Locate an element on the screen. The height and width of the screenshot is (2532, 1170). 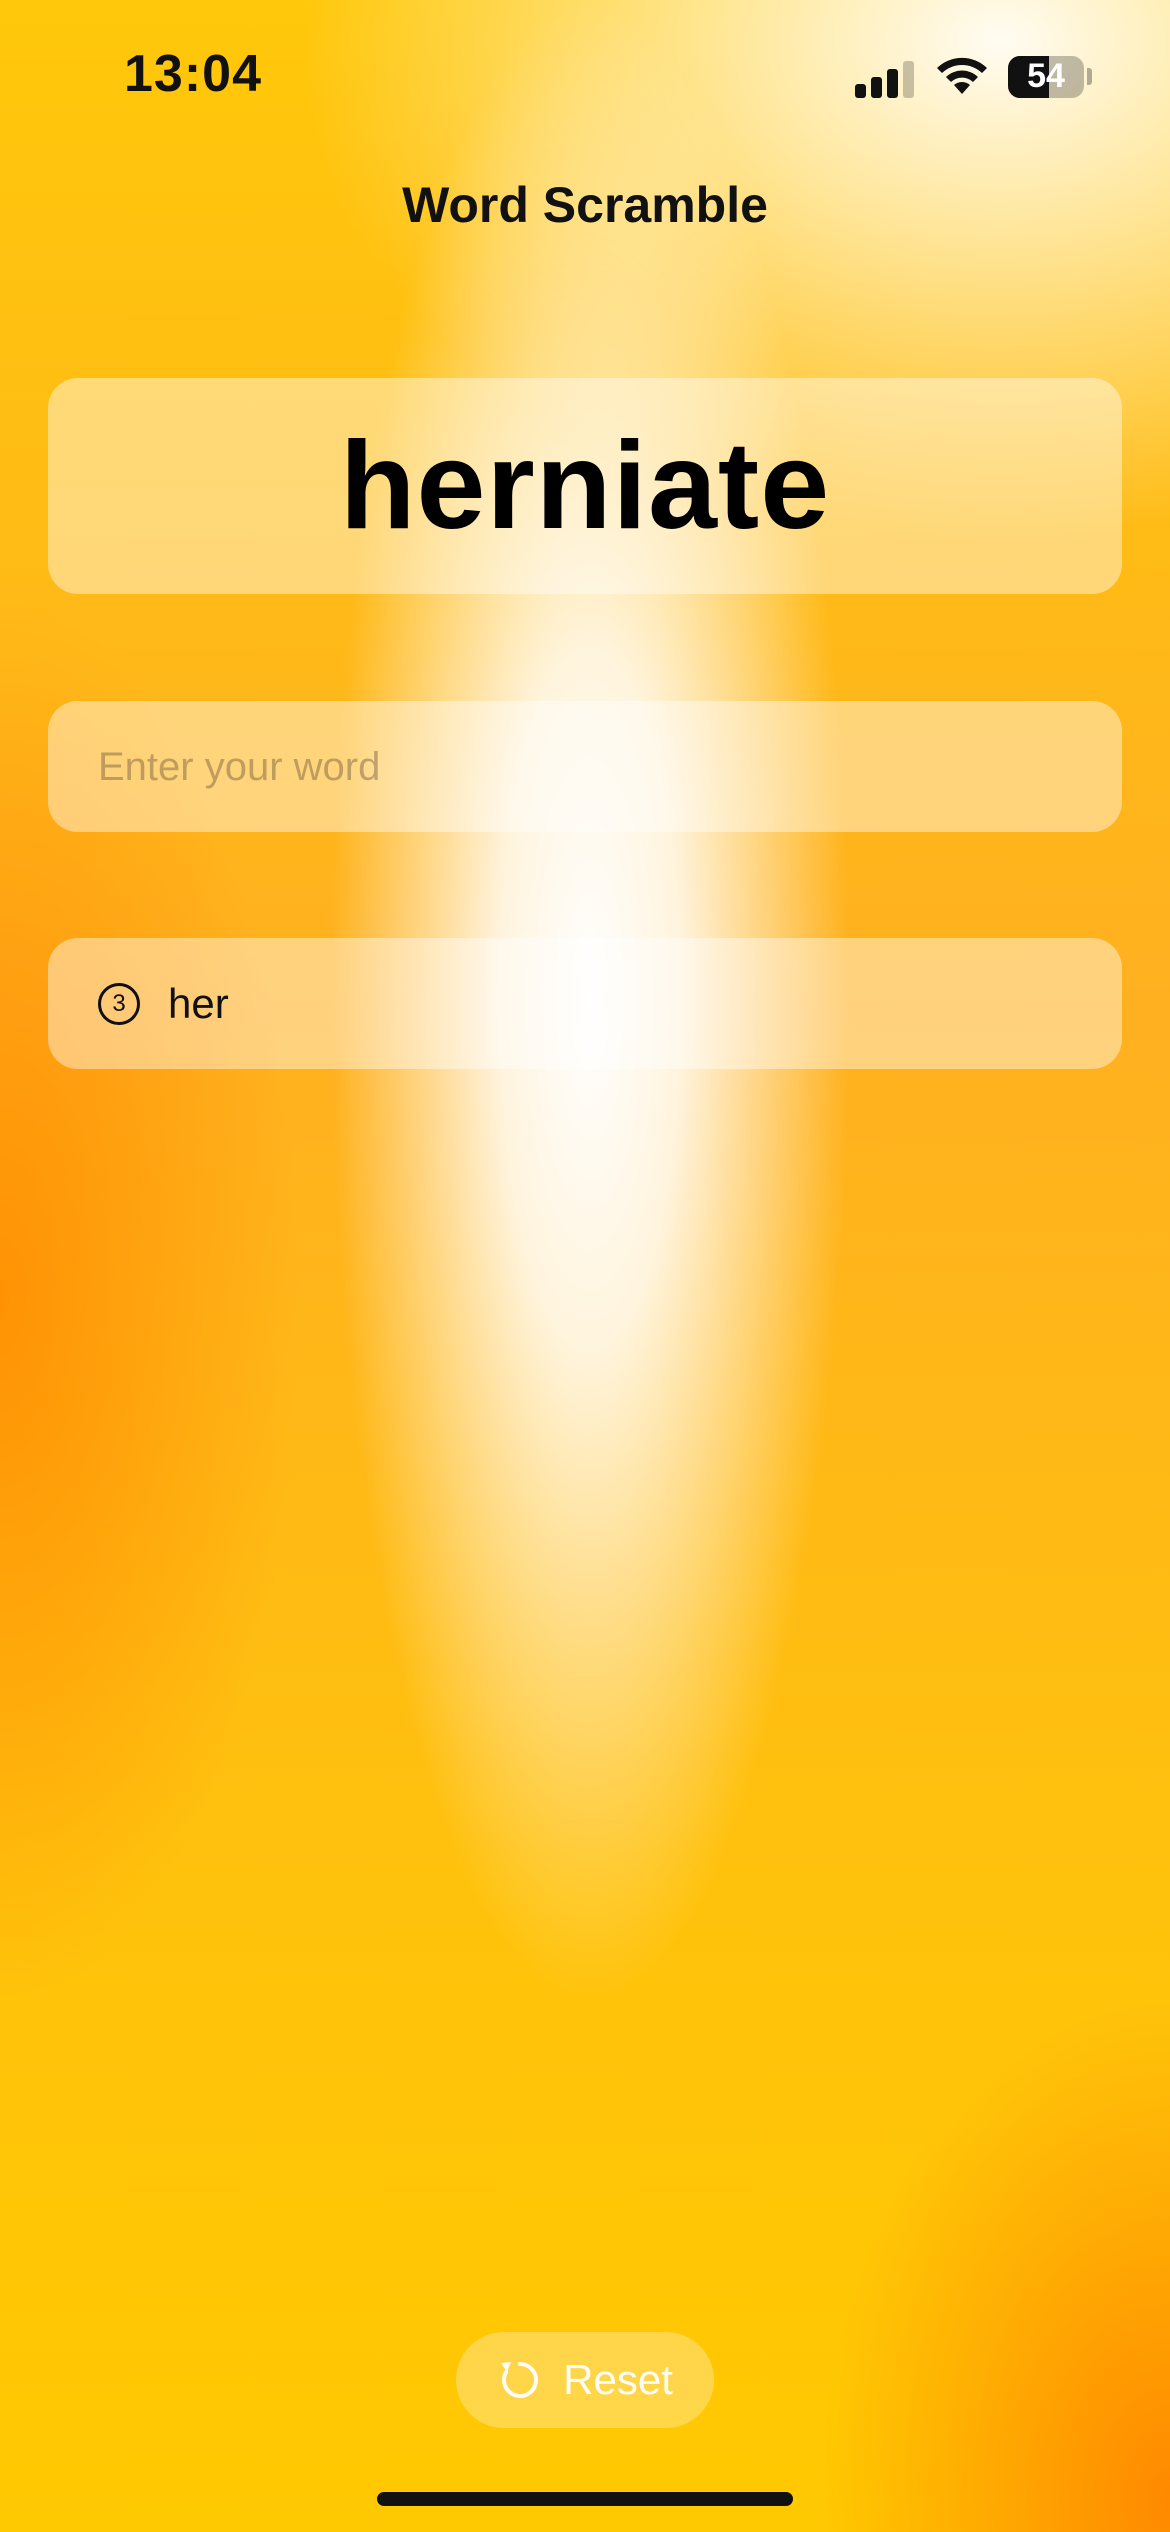
used-word-text: her is located at coordinates (198, 1003).